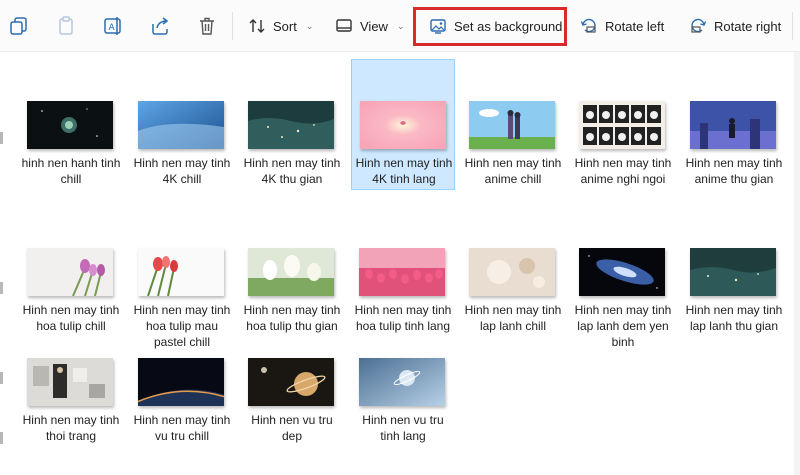 Image resolution: width=800 pixels, height=475 pixels. I want to click on rename-icon: A, so click(113, 26).